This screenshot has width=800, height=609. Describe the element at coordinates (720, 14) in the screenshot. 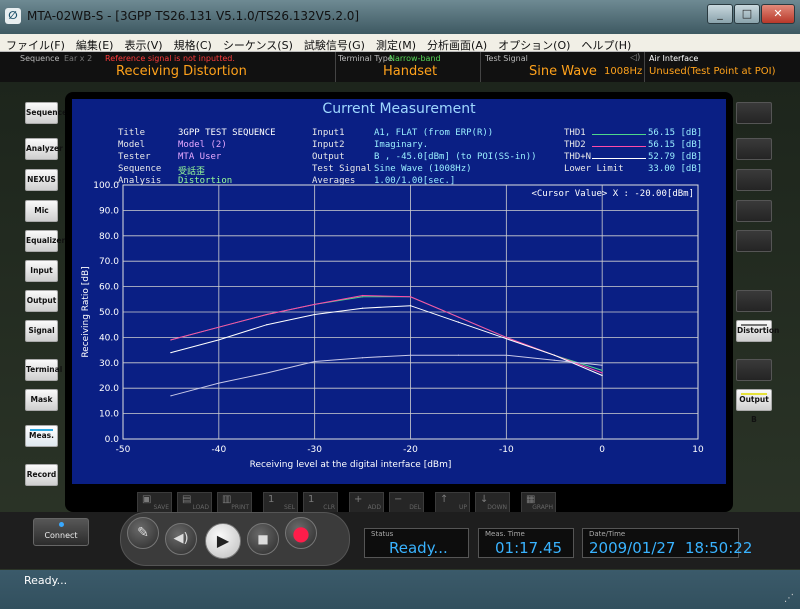

I see `minimize-button: _` at that location.